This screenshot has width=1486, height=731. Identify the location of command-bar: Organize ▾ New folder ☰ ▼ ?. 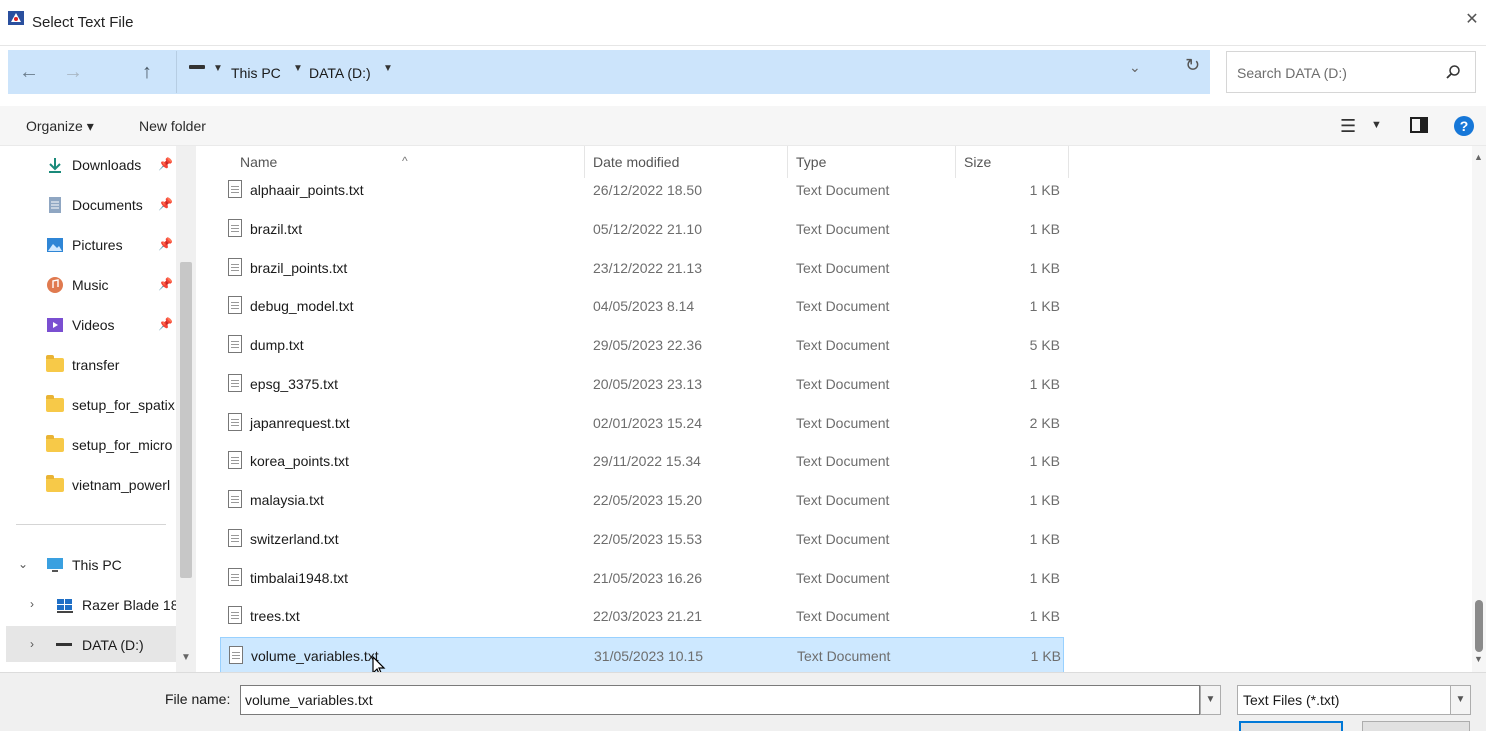
(743, 126).